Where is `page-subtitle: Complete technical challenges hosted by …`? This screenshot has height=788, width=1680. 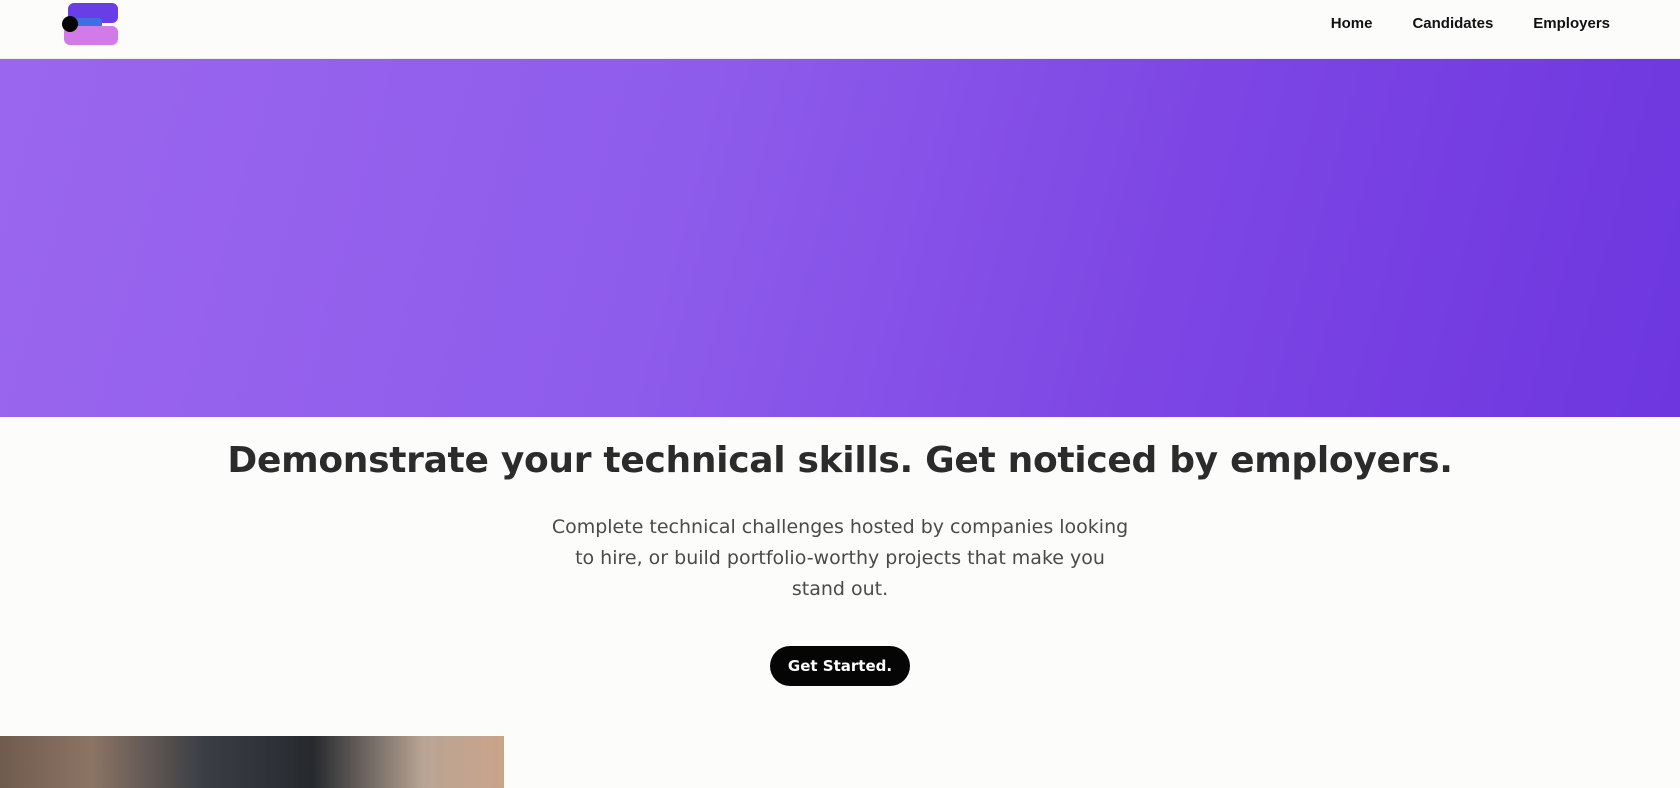 page-subtitle: Complete technical challenges hosted by … is located at coordinates (840, 558).